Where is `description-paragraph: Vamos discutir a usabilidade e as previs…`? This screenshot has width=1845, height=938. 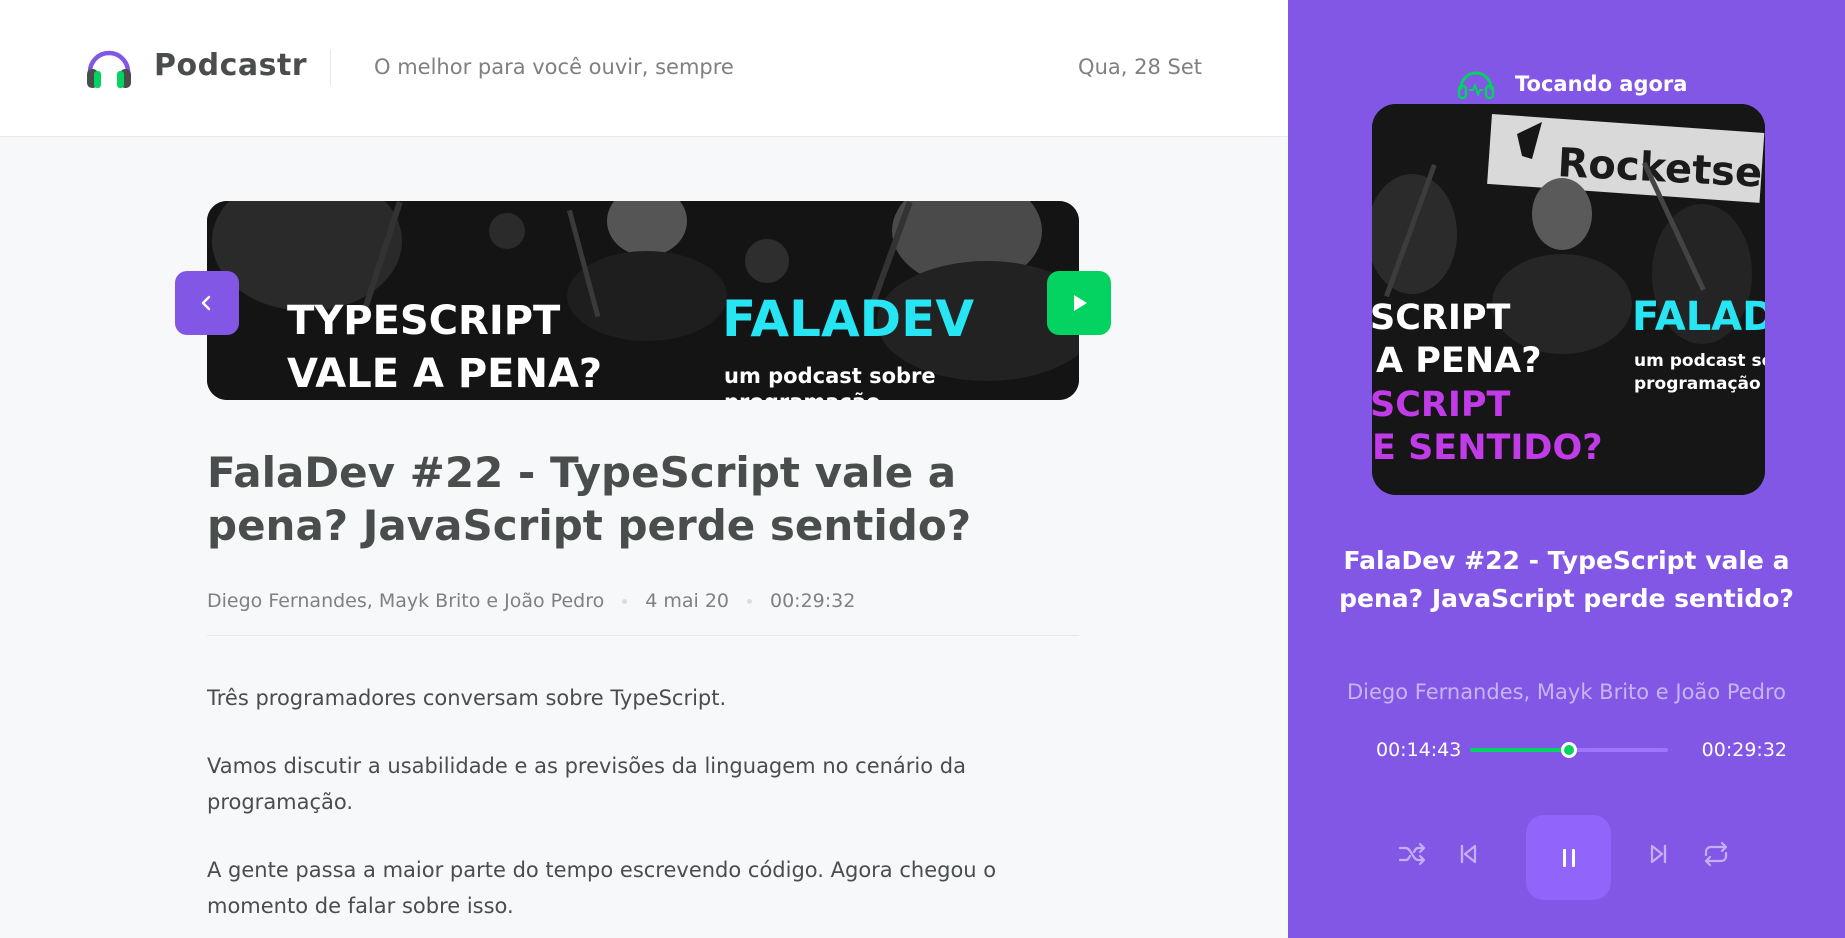 description-paragraph: Vamos discutir a usabilidade e as previs… is located at coordinates (586, 784).